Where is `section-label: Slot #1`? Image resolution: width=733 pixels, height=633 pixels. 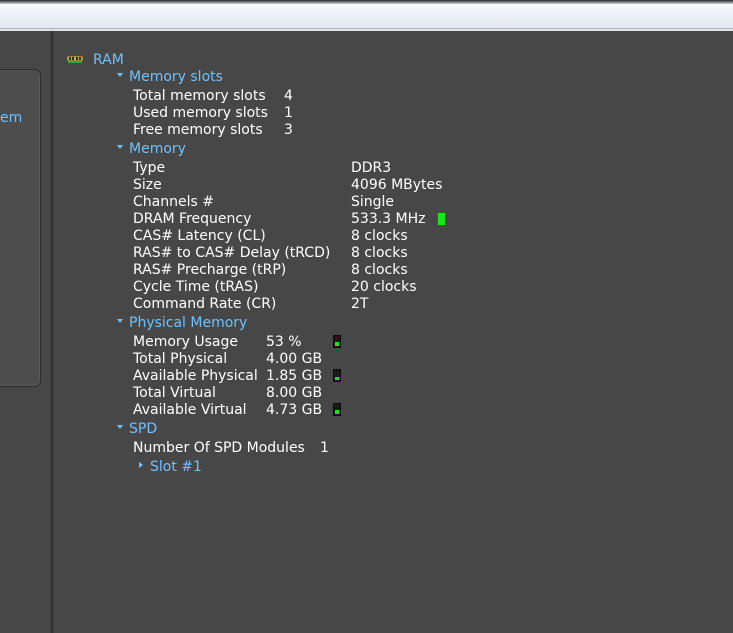
section-label: Slot #1 is located at coordinates (176, 467).